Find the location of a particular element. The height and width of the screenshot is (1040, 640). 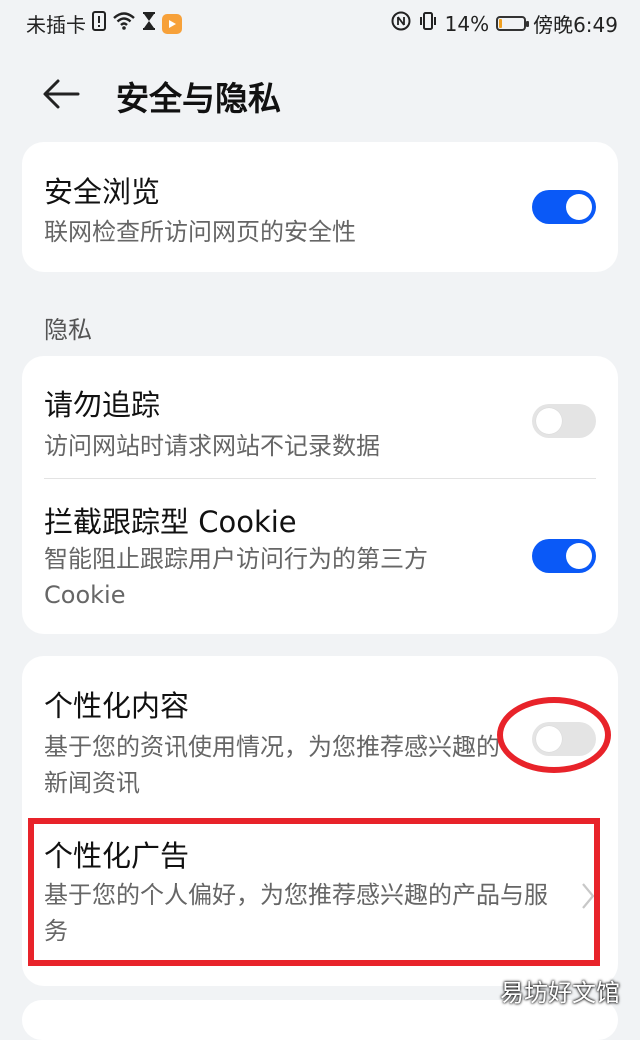

block-cookie-row: 拦截跟踪型 Cookie 智能阻止跟踪用户访问行为的第三方Cookie is located at coordinates (320, 556).